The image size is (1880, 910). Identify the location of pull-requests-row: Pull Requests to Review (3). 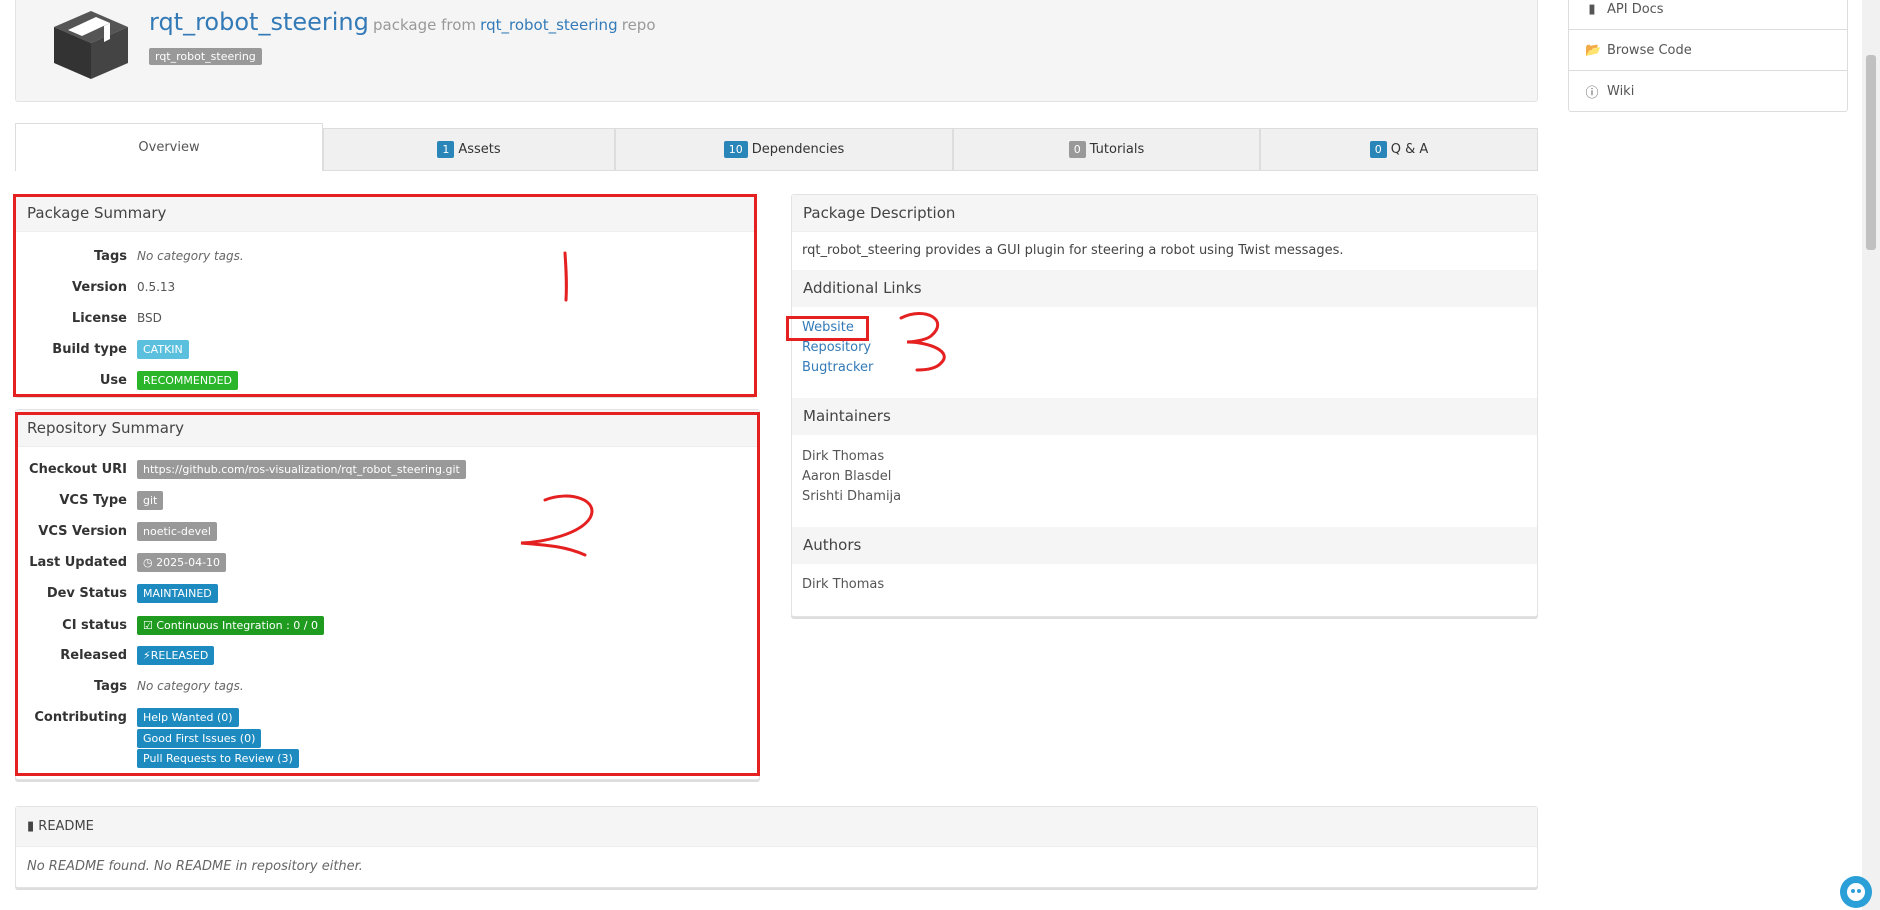
(157, 758).